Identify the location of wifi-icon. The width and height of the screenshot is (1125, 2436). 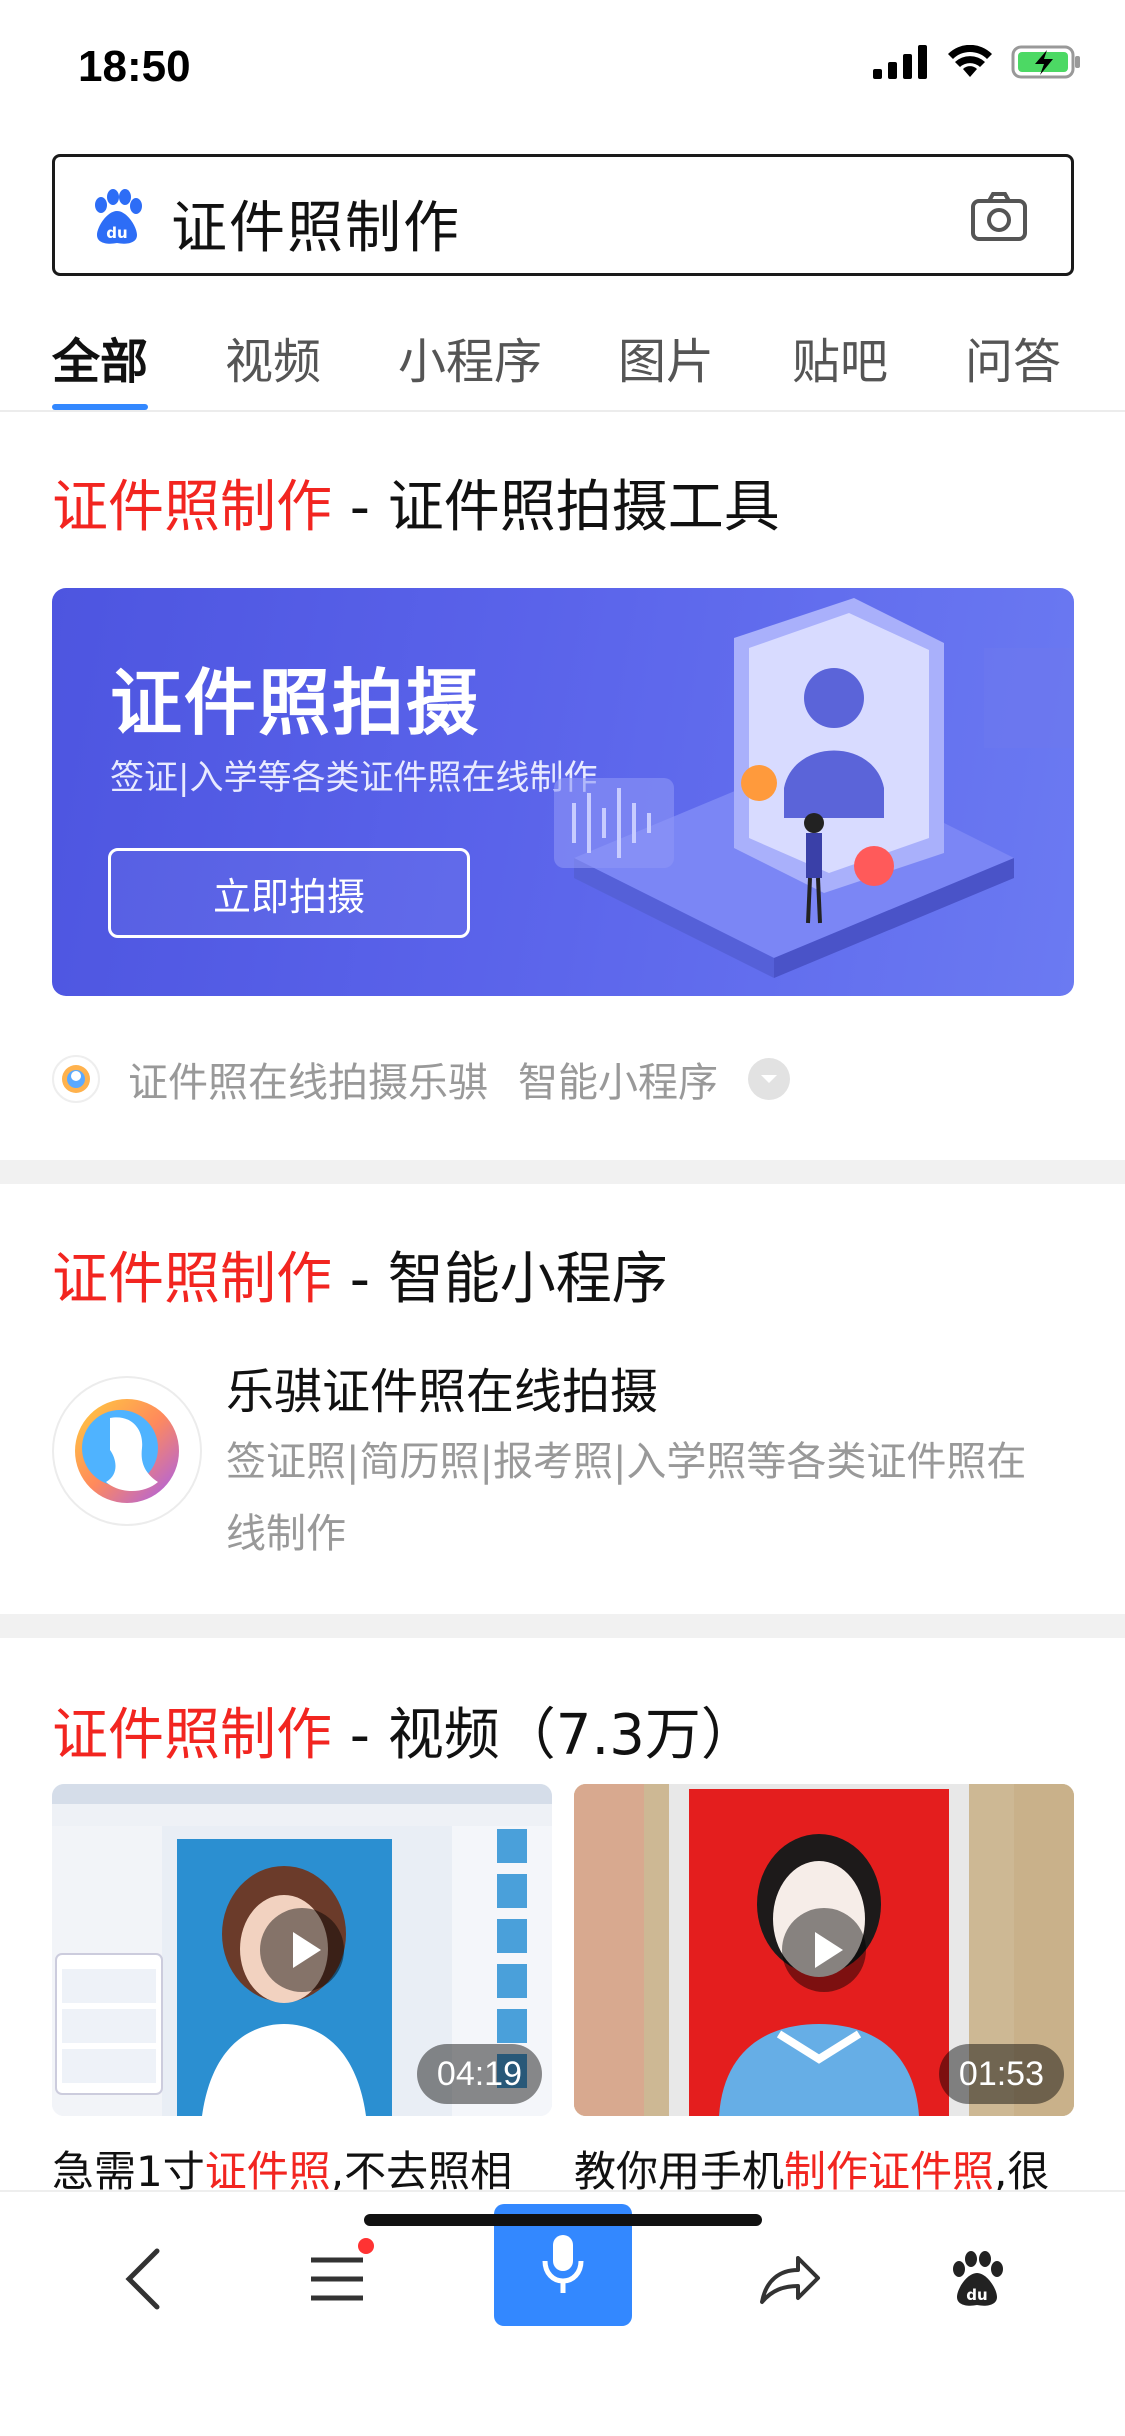
(970, 61).